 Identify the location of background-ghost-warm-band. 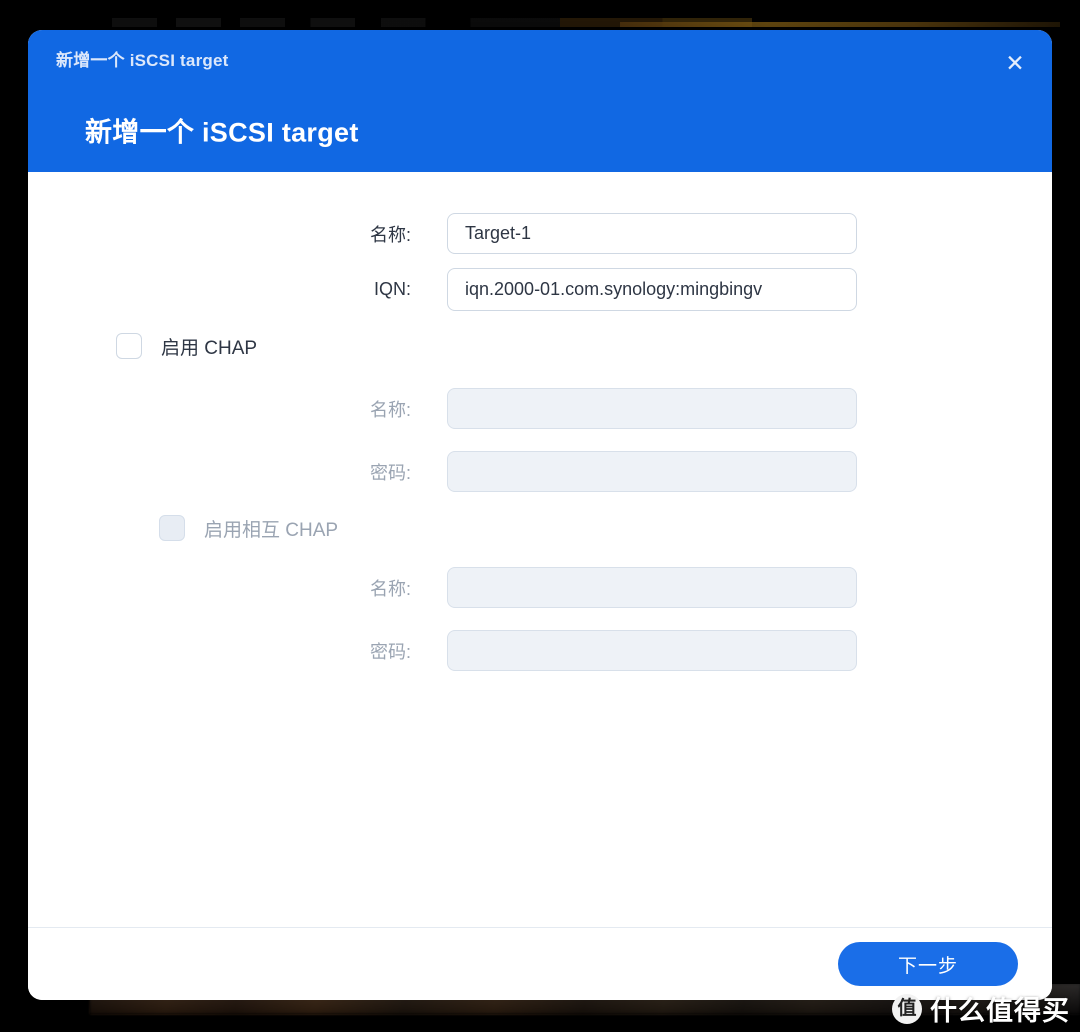
(840, 24).